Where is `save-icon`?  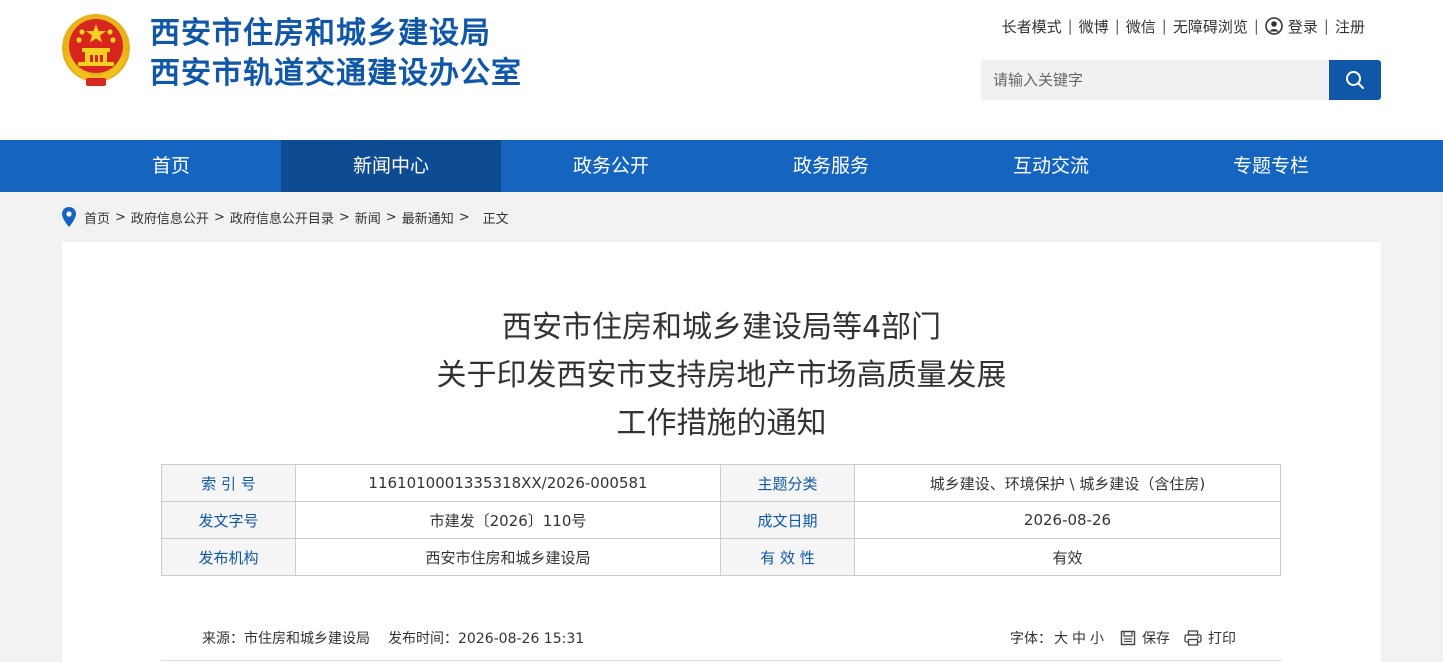 save-icon is located at coordinates (1128, 638).